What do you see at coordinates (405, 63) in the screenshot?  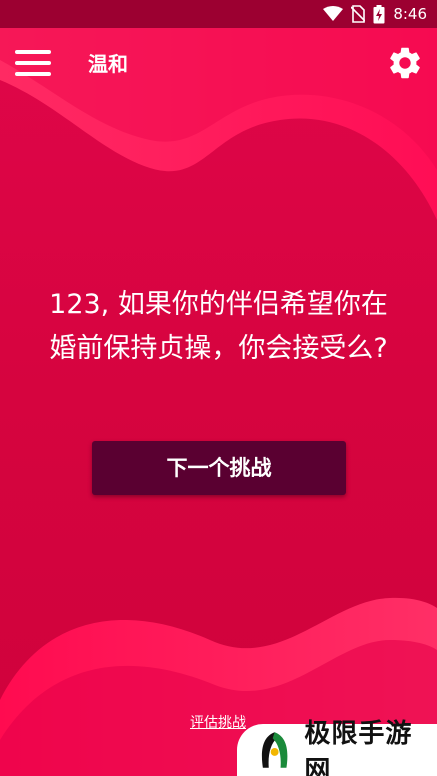 I see `gear-icon` at bounding box center [405, 63].